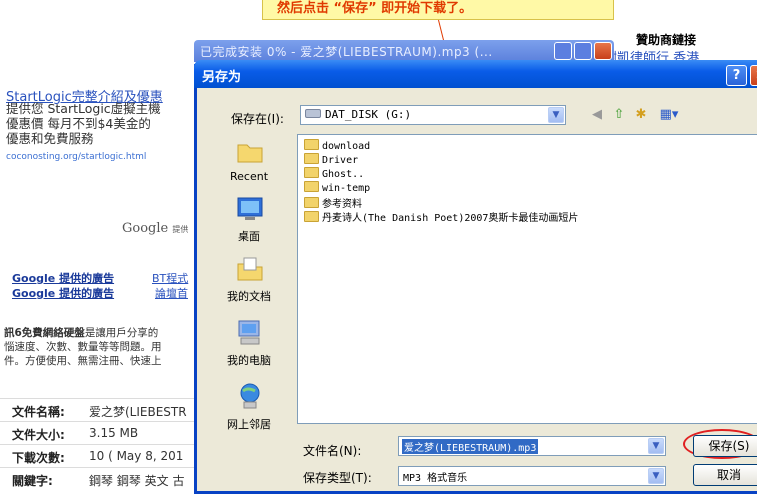  I want to click on list-item: win-temp, so click(337, 188).